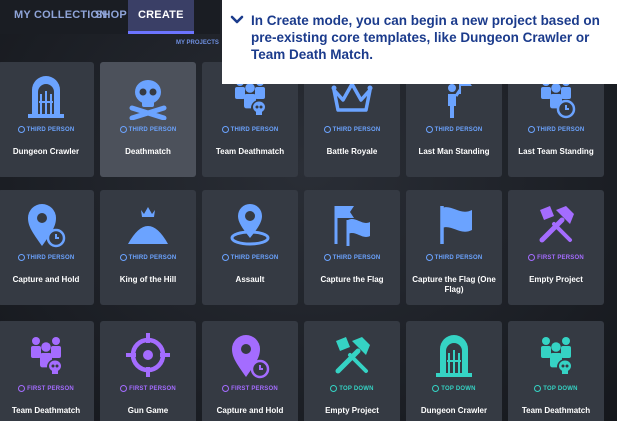 This screenshot has width=617, height=421. I want to click on template-card-capture-the-flag-one-flag: THIRD PERSON Capture the Flag (One Flag), so click(454, 247).